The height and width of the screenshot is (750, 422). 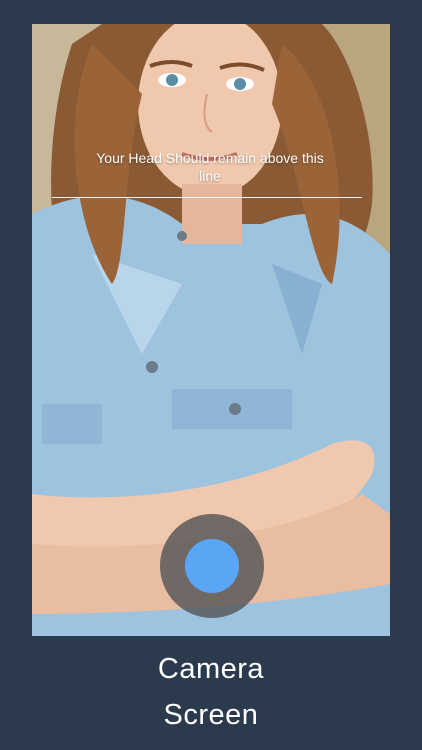 What do you see at coordinates (211, 669) in the screenshot?
I see `caption-line-1: Camera` at bounding box center [211, 669].